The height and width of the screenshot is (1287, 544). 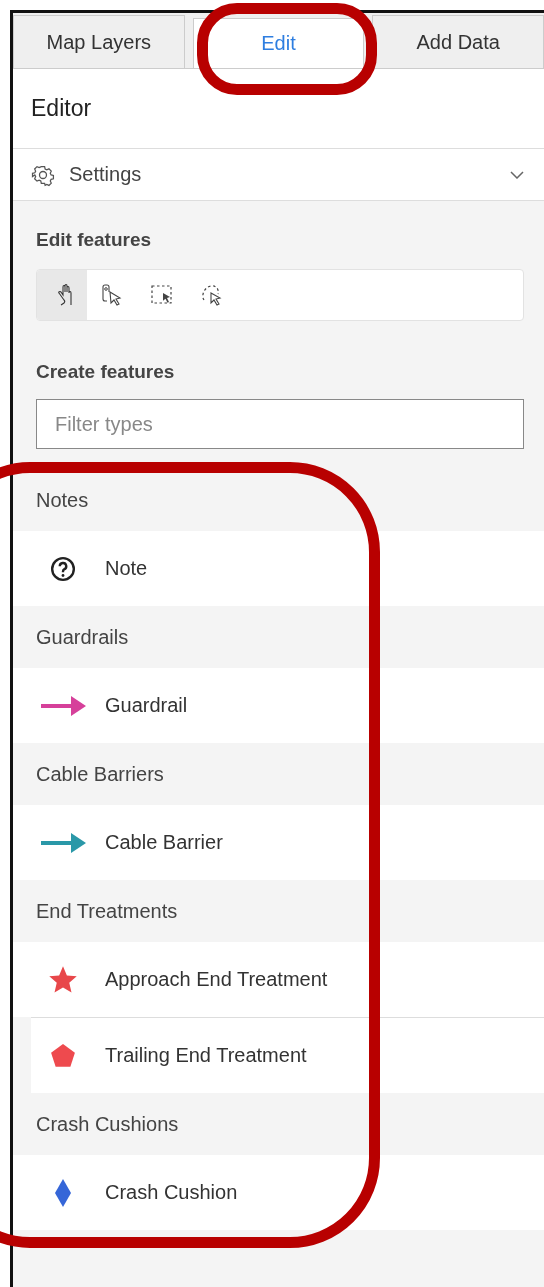 I want to click on section-title: Create features, so click(x=106, y=372).